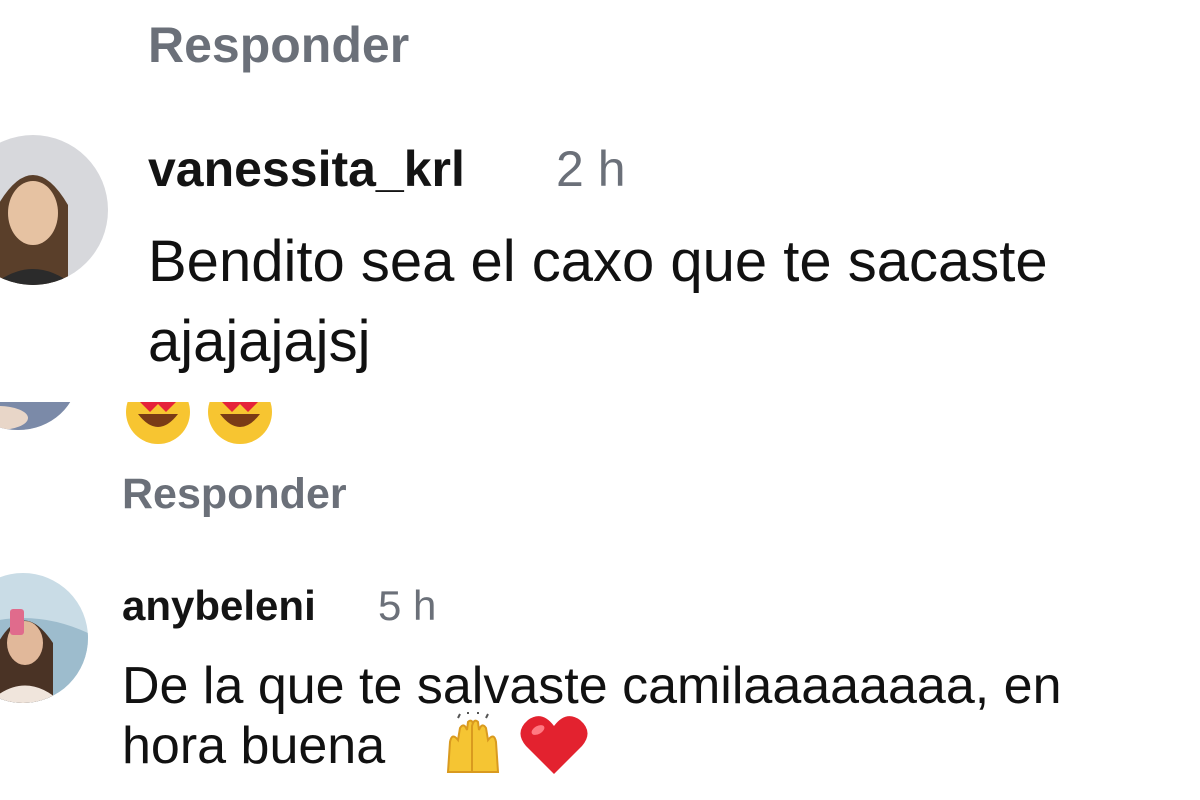 This screenshot has width=1200, height=800. What do you see at coordinates (592, 686) in the screenshot?
I see `comment-text: De la que te salvaste camilaaaaaaaa, en` at bounding box center [592, 686].